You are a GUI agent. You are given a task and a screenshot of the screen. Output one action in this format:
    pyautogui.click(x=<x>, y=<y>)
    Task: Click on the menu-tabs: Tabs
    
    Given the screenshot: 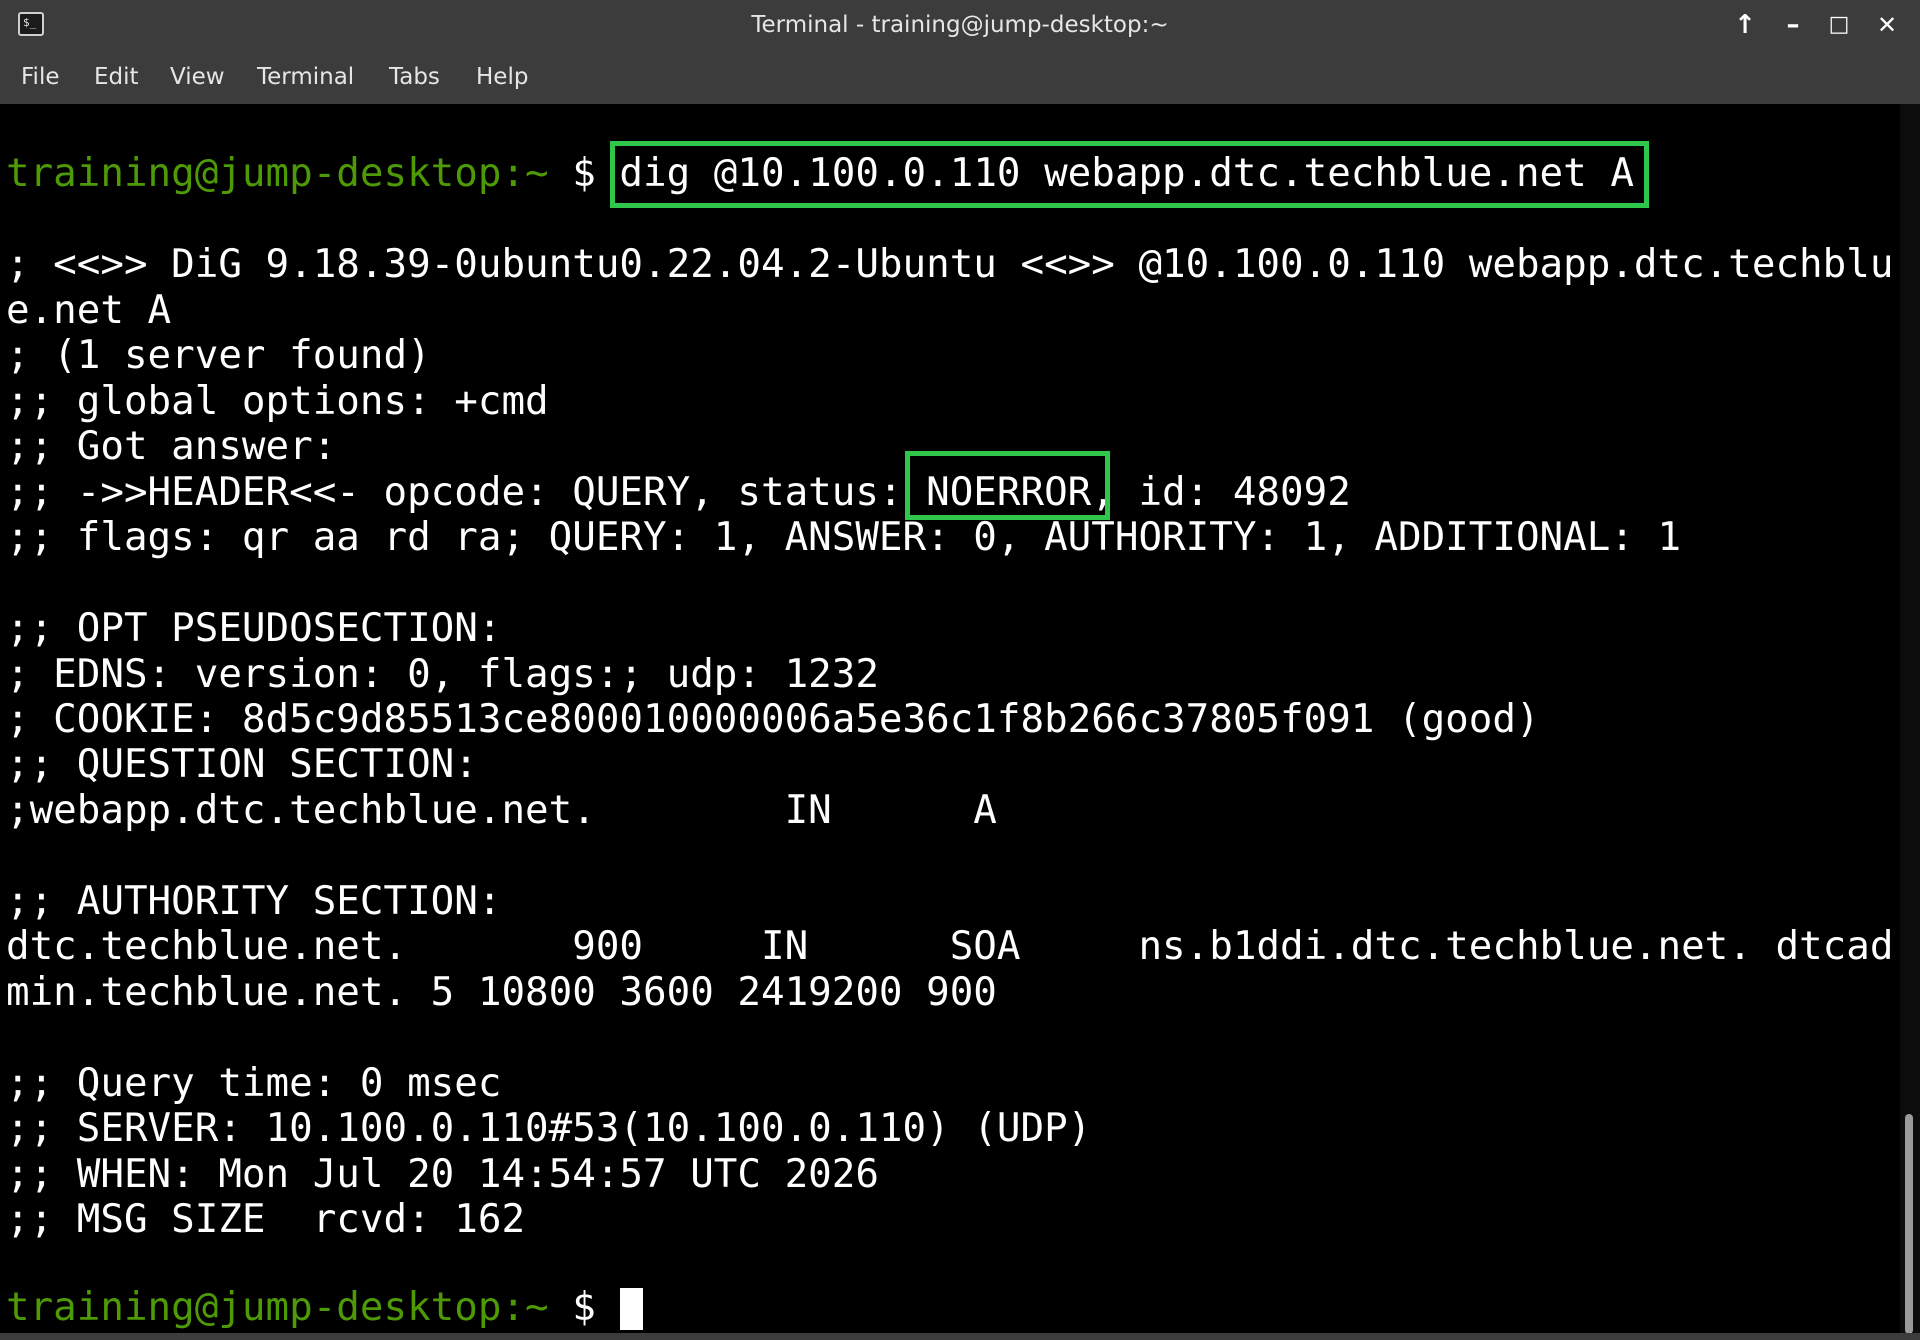 What is the action you would take?
    pyautogui.click(x=414, y=77)
    